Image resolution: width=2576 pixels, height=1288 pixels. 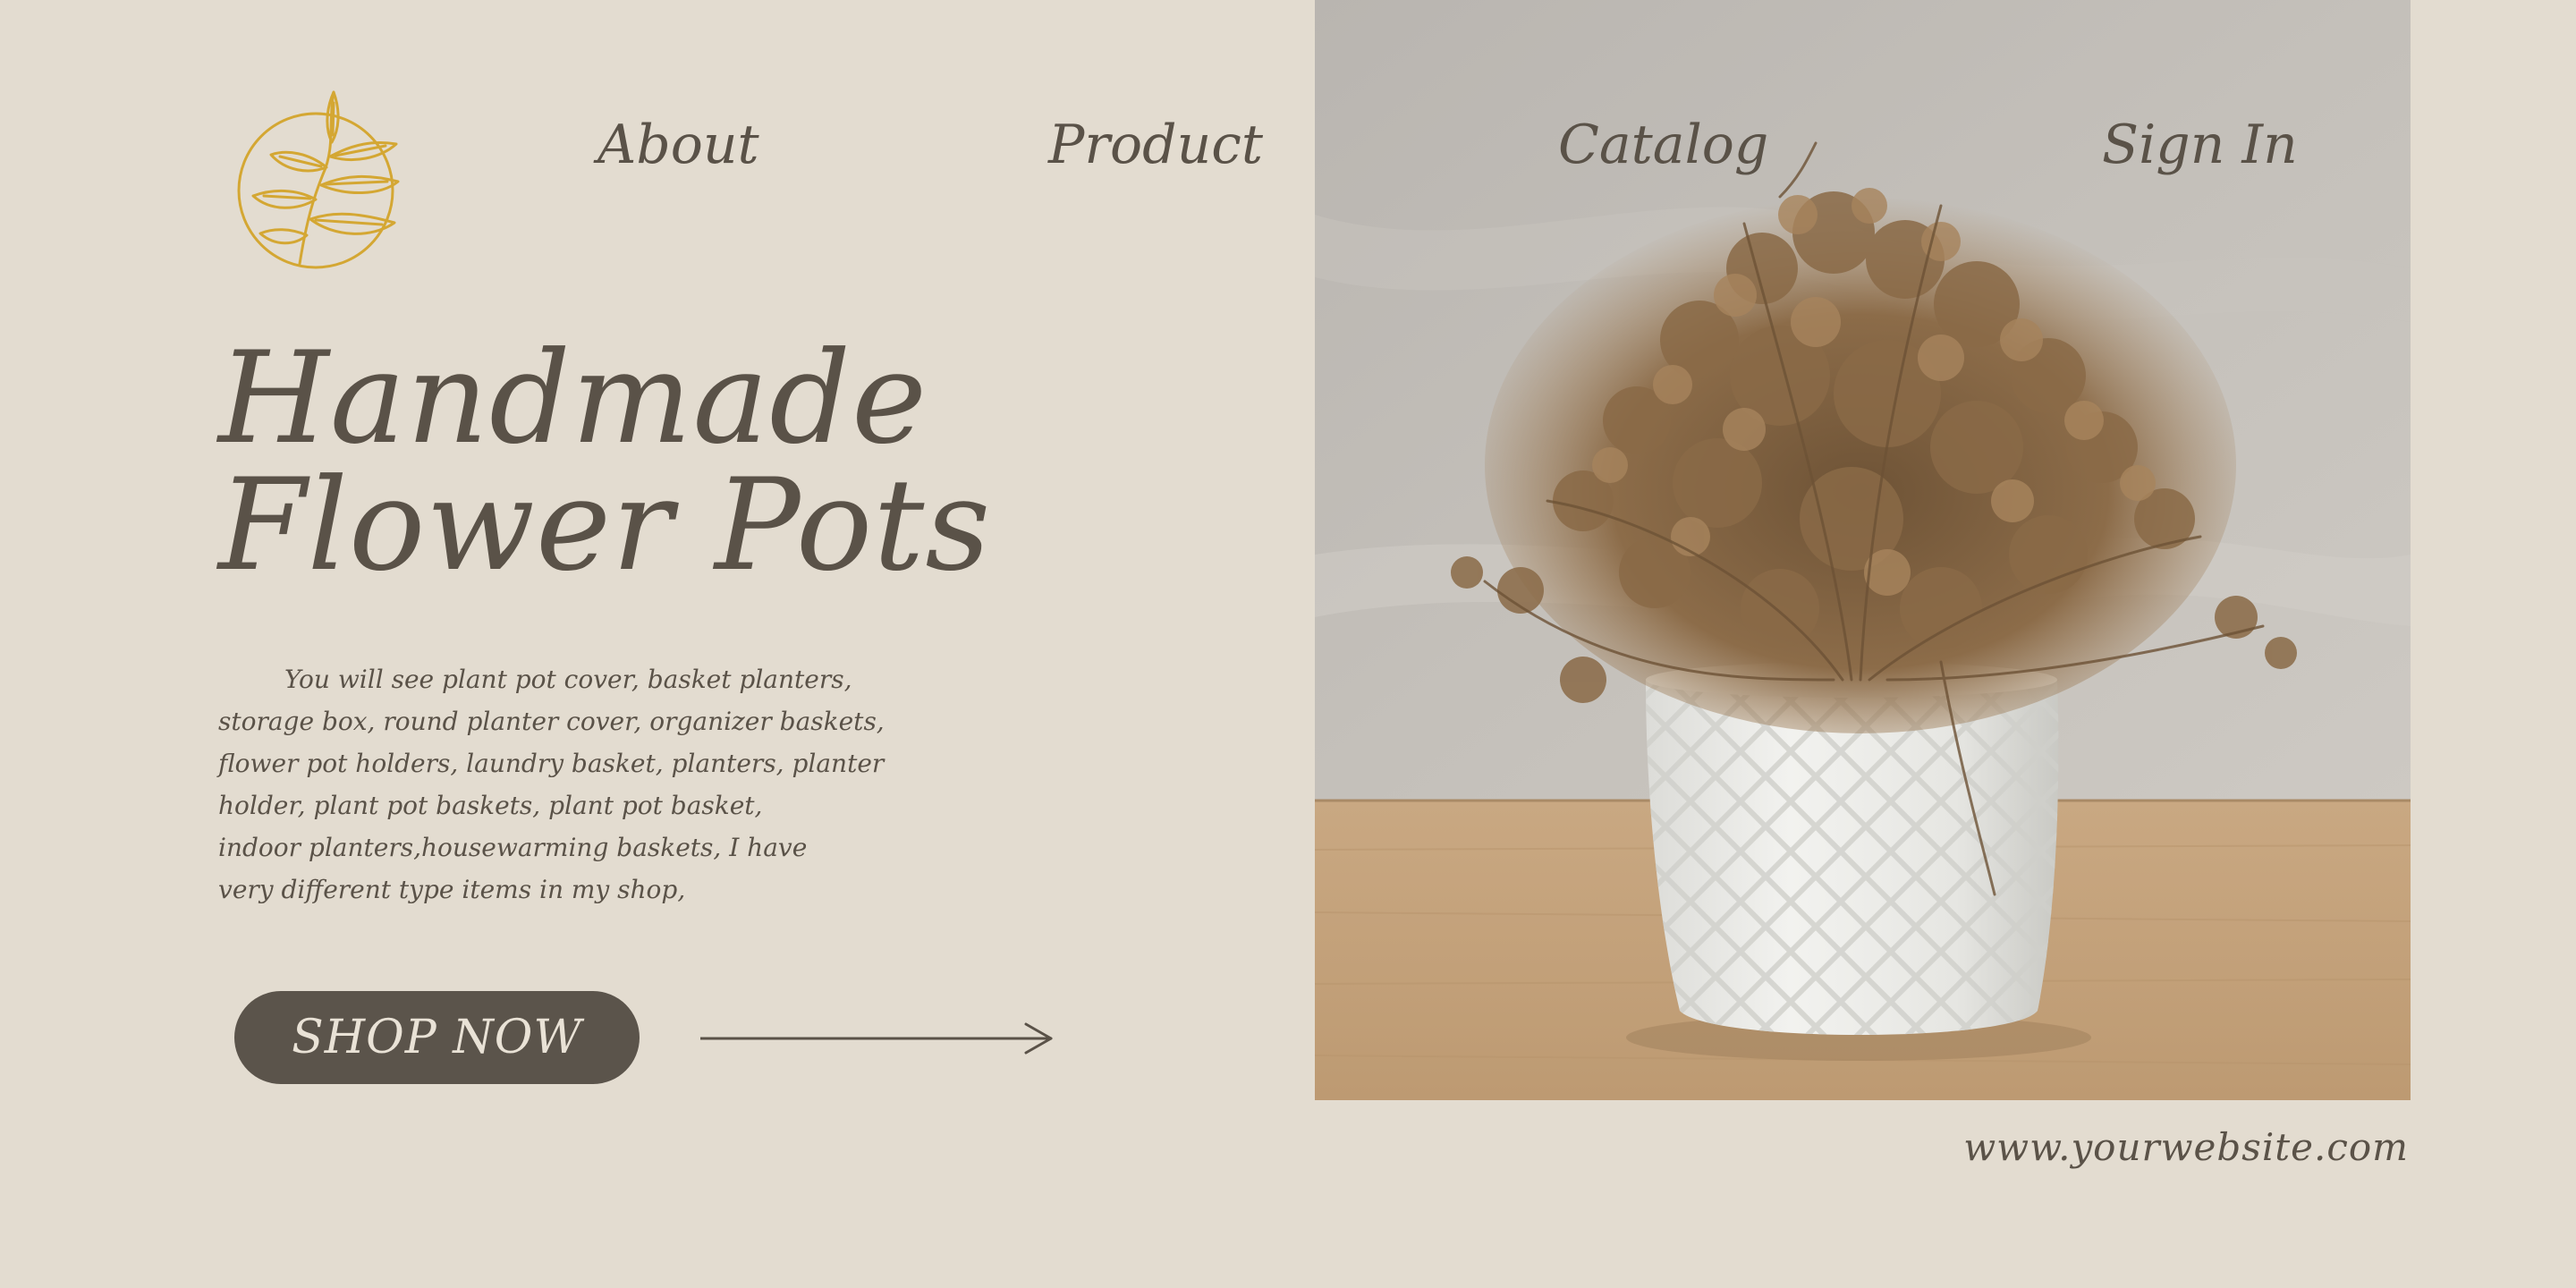 What do you see at coordinates (2186, 1147) in the screenshot?
I see `website-url: www.yourwebsite.com` at bounding box center [2186, 1147].